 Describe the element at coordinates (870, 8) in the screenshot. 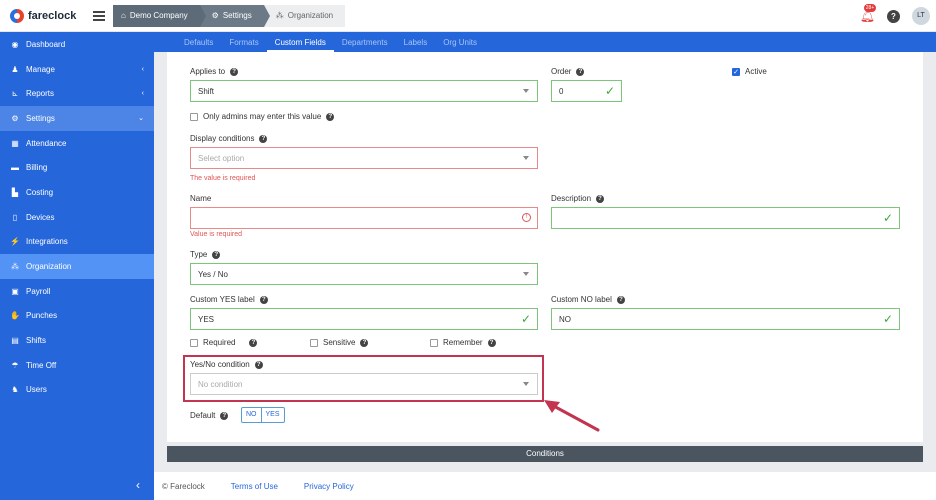

I see `notification-badge: 28+` at that location.